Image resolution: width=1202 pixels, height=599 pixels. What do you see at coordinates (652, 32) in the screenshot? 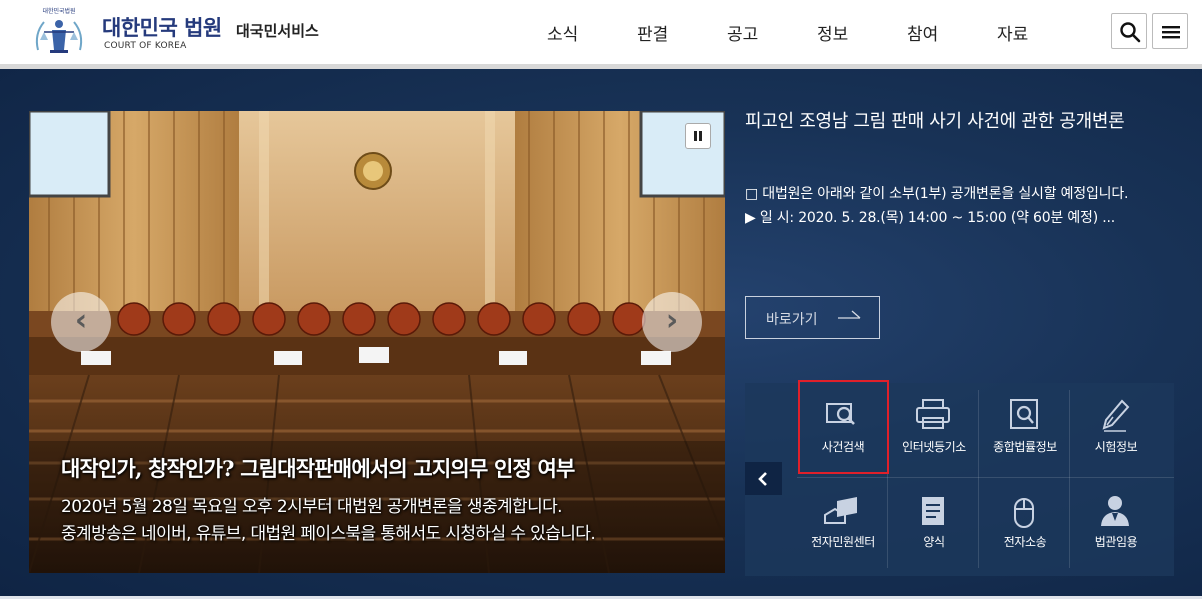
I see `nav-judgments: 판결` at bounding box center [652, 32].